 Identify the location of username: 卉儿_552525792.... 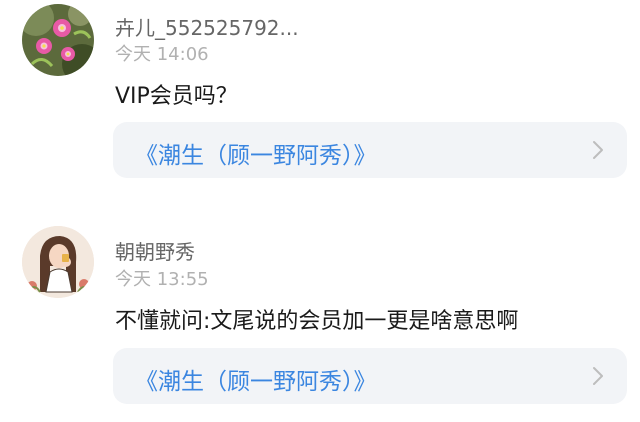
(207, 26).